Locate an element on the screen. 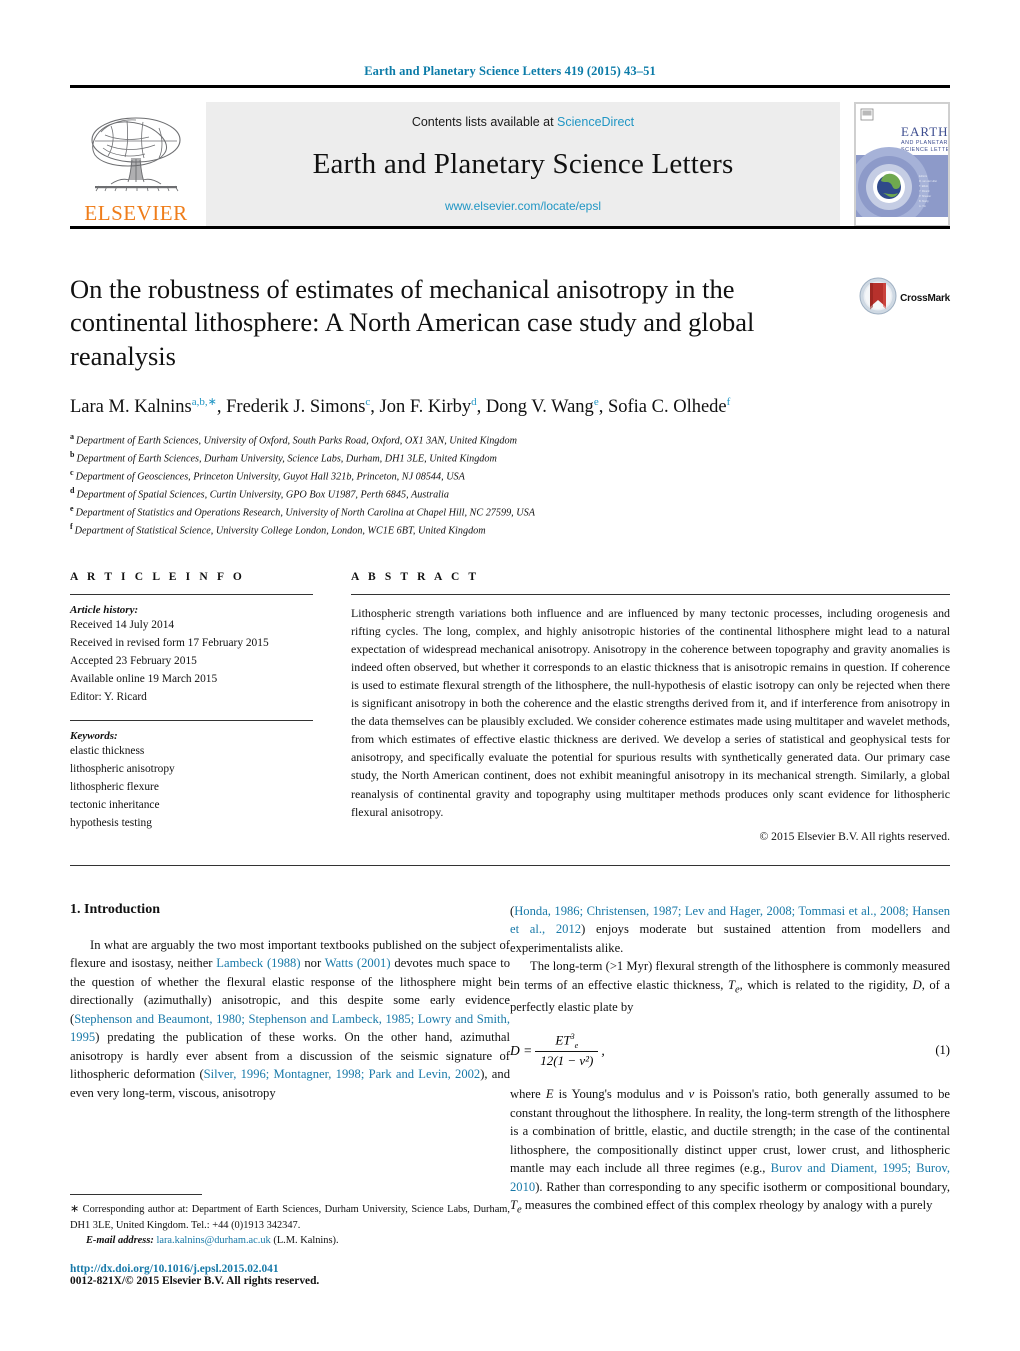 Image resolution: width=1020 pixels, height=1351 pixels. svg-text: T. Elliott is located at coordinates (923, 186).